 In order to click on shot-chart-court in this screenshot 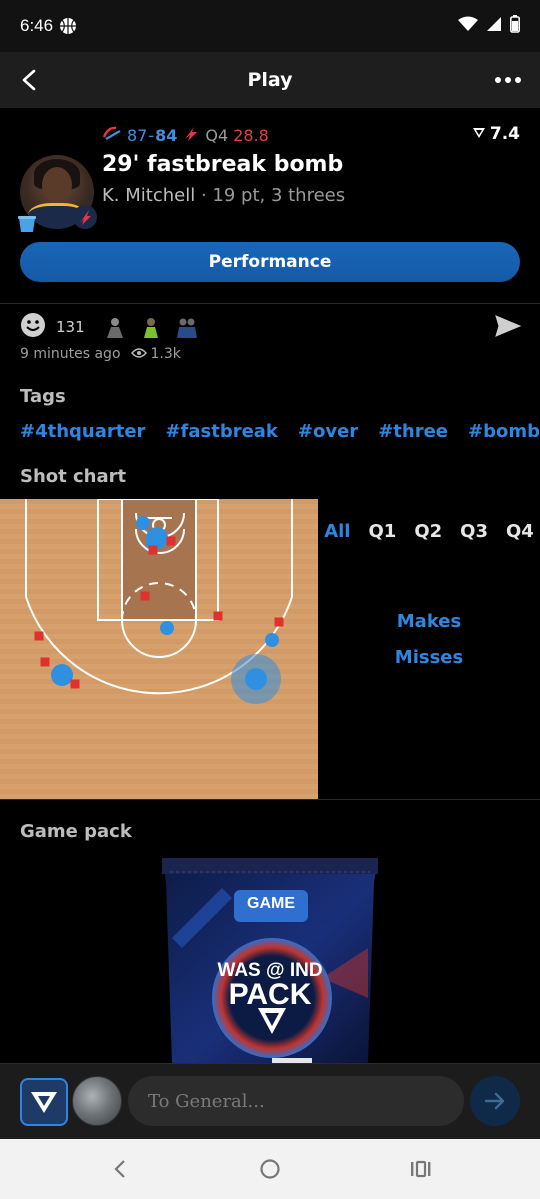, I will do `click(159, 648)`.